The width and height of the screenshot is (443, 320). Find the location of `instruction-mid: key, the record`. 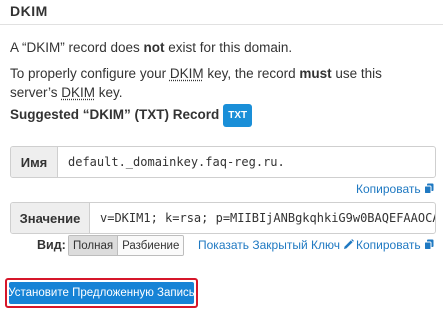

instruction-mid: key, the record is located at coordinates (251, 73).